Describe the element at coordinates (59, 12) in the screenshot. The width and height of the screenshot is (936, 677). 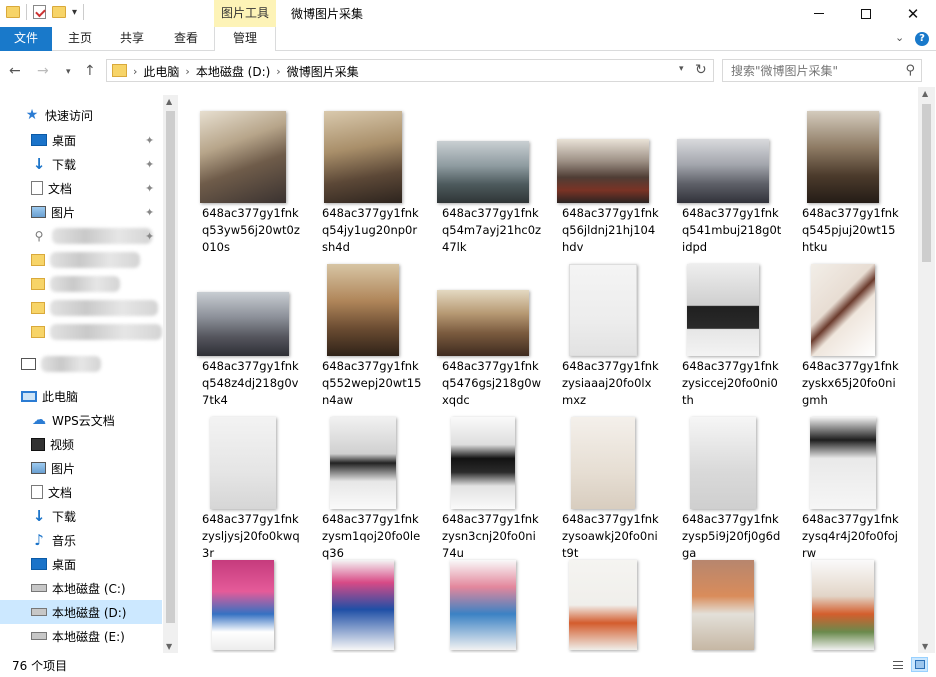
I see `new-folder-icon` at that location.